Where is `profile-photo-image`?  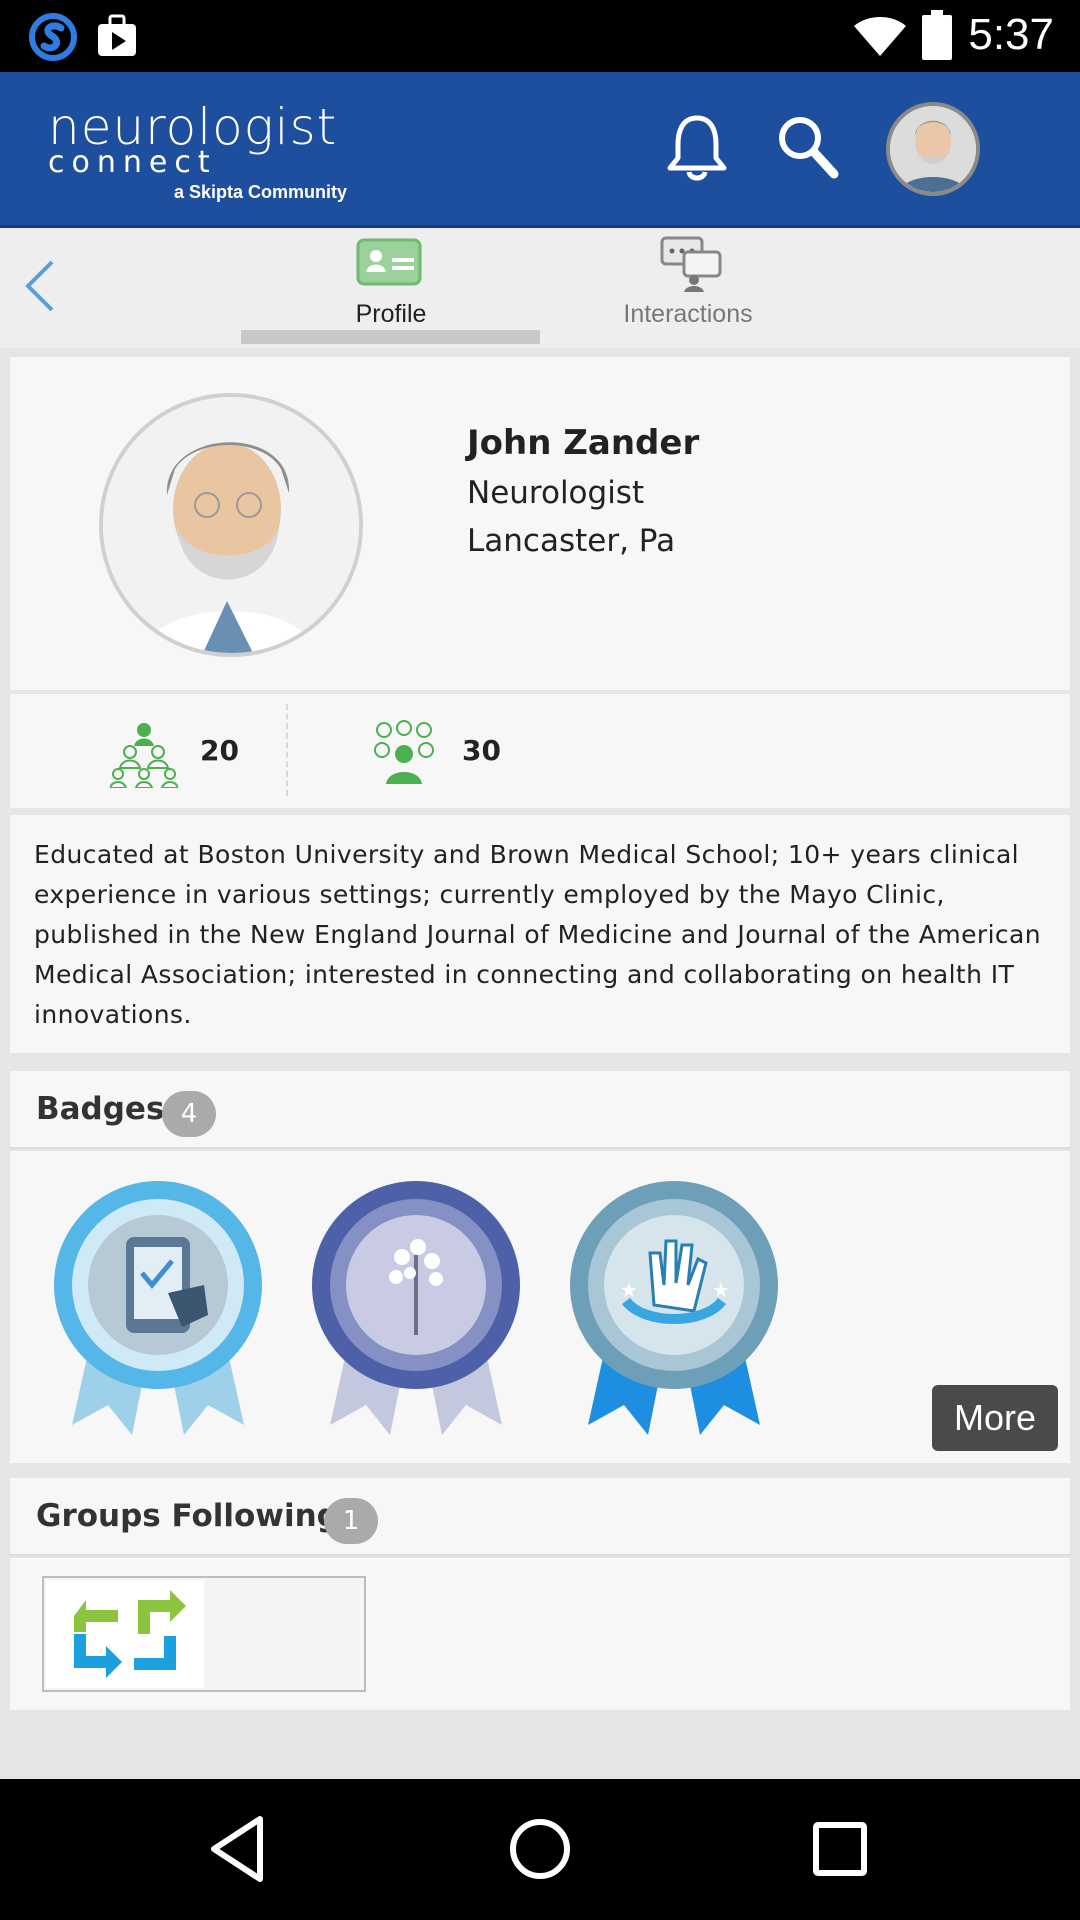
profile-photo-image is located at coordinates (231, 525).